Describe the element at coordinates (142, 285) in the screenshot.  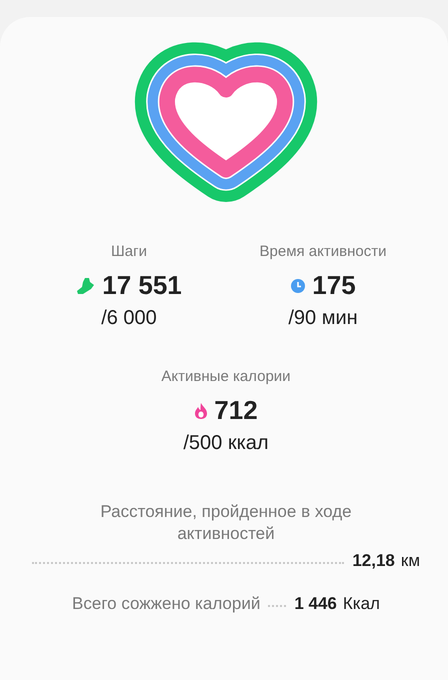
I see `goal-value: 17 551` at that location.